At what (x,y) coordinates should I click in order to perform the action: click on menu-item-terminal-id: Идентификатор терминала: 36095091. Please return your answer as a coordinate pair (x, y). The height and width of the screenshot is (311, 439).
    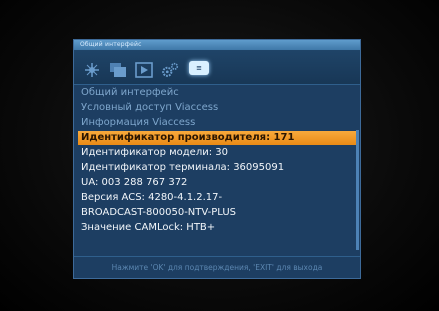
    Looking at the image, I should click on (217, 168).